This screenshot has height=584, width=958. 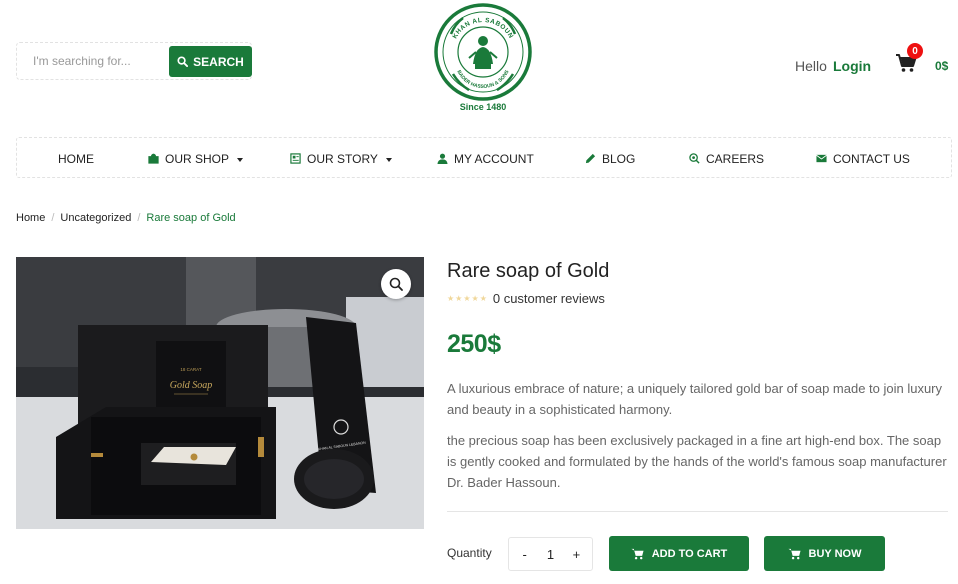 I want to click on cart-total: 0$, so click(x=941, y=66).